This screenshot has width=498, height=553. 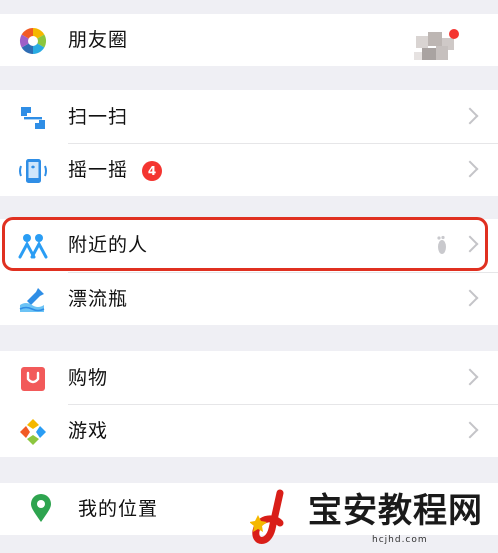 What do you see at coordinates (33, 379) in the screenshot?
I see `shopping-bag-icon` at bounding box center [33, 379].